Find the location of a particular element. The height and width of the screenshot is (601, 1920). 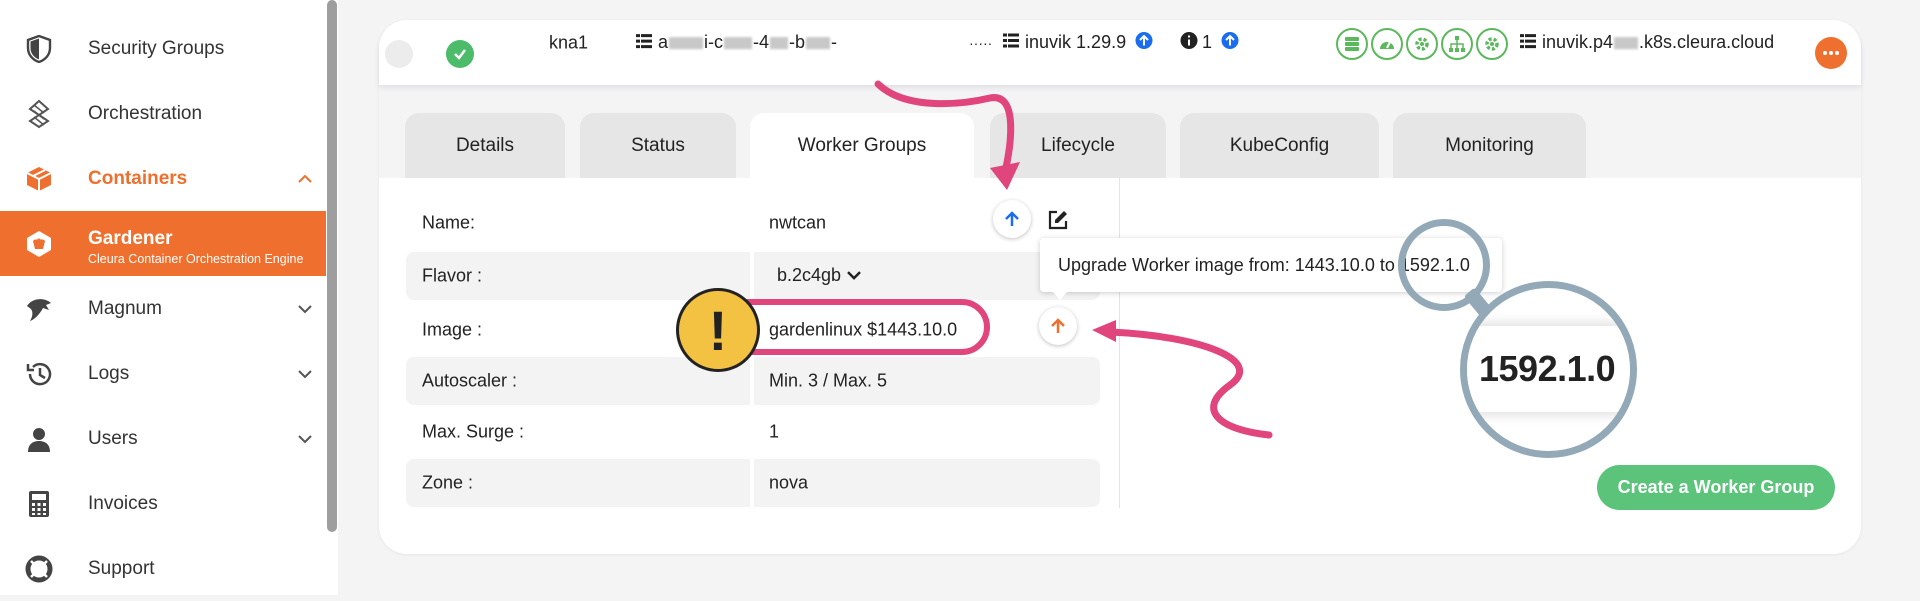

create-worker-group-button: Create a Worker Group is located at coordinates (1716, 487).